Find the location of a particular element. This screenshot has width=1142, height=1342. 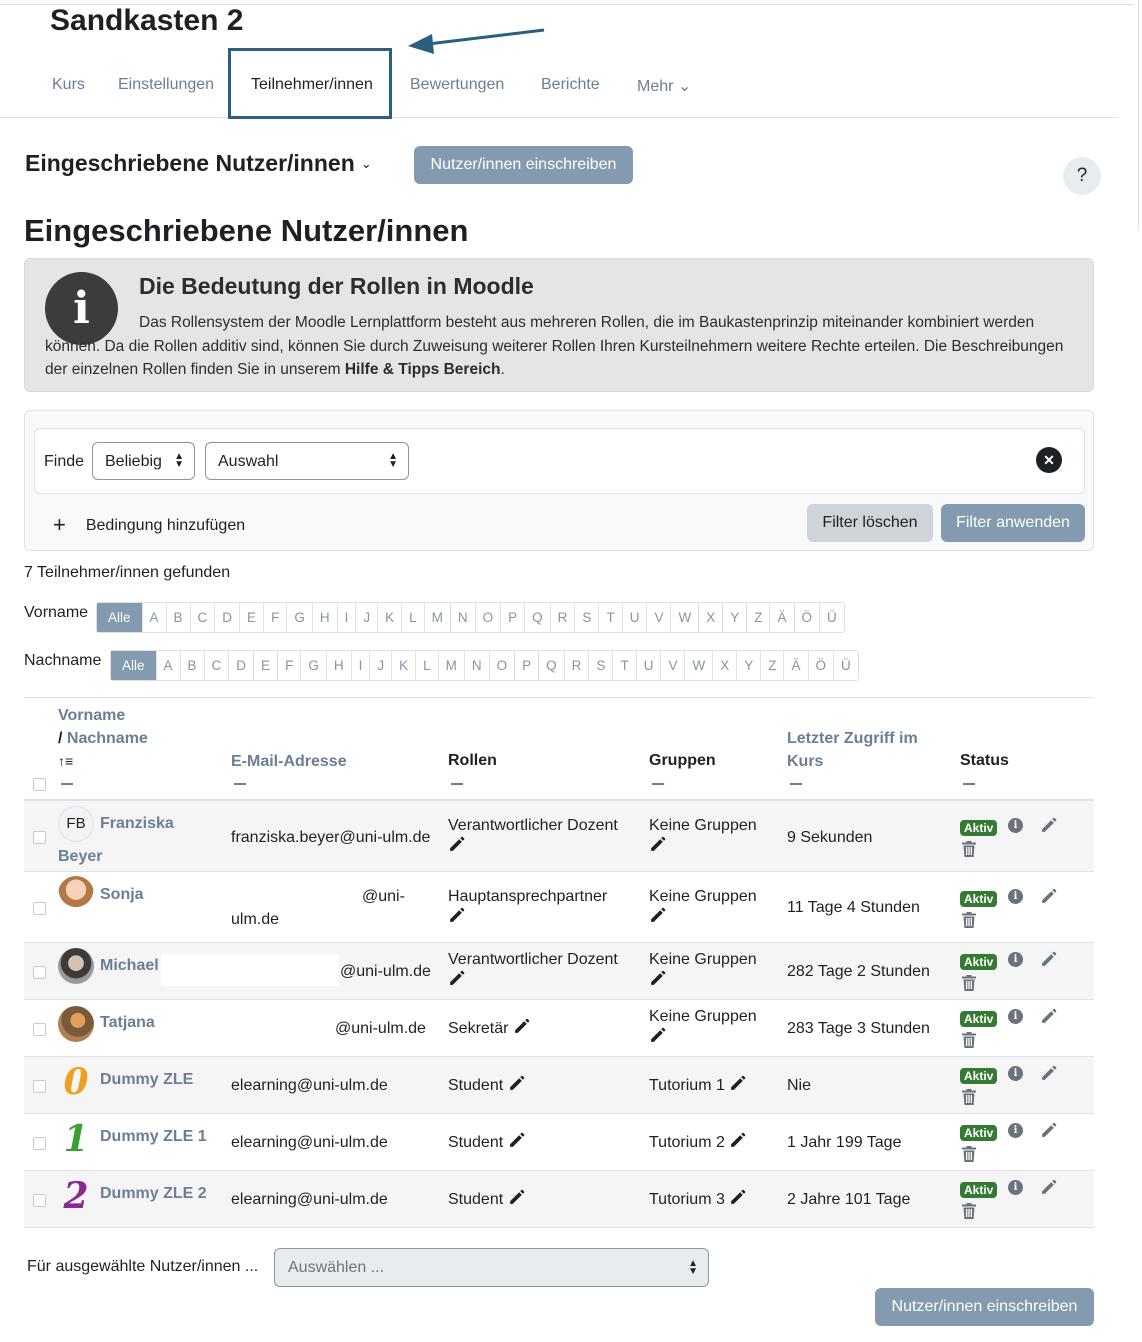

firstname-initial-letter: R is located at coordinates (563, 617).